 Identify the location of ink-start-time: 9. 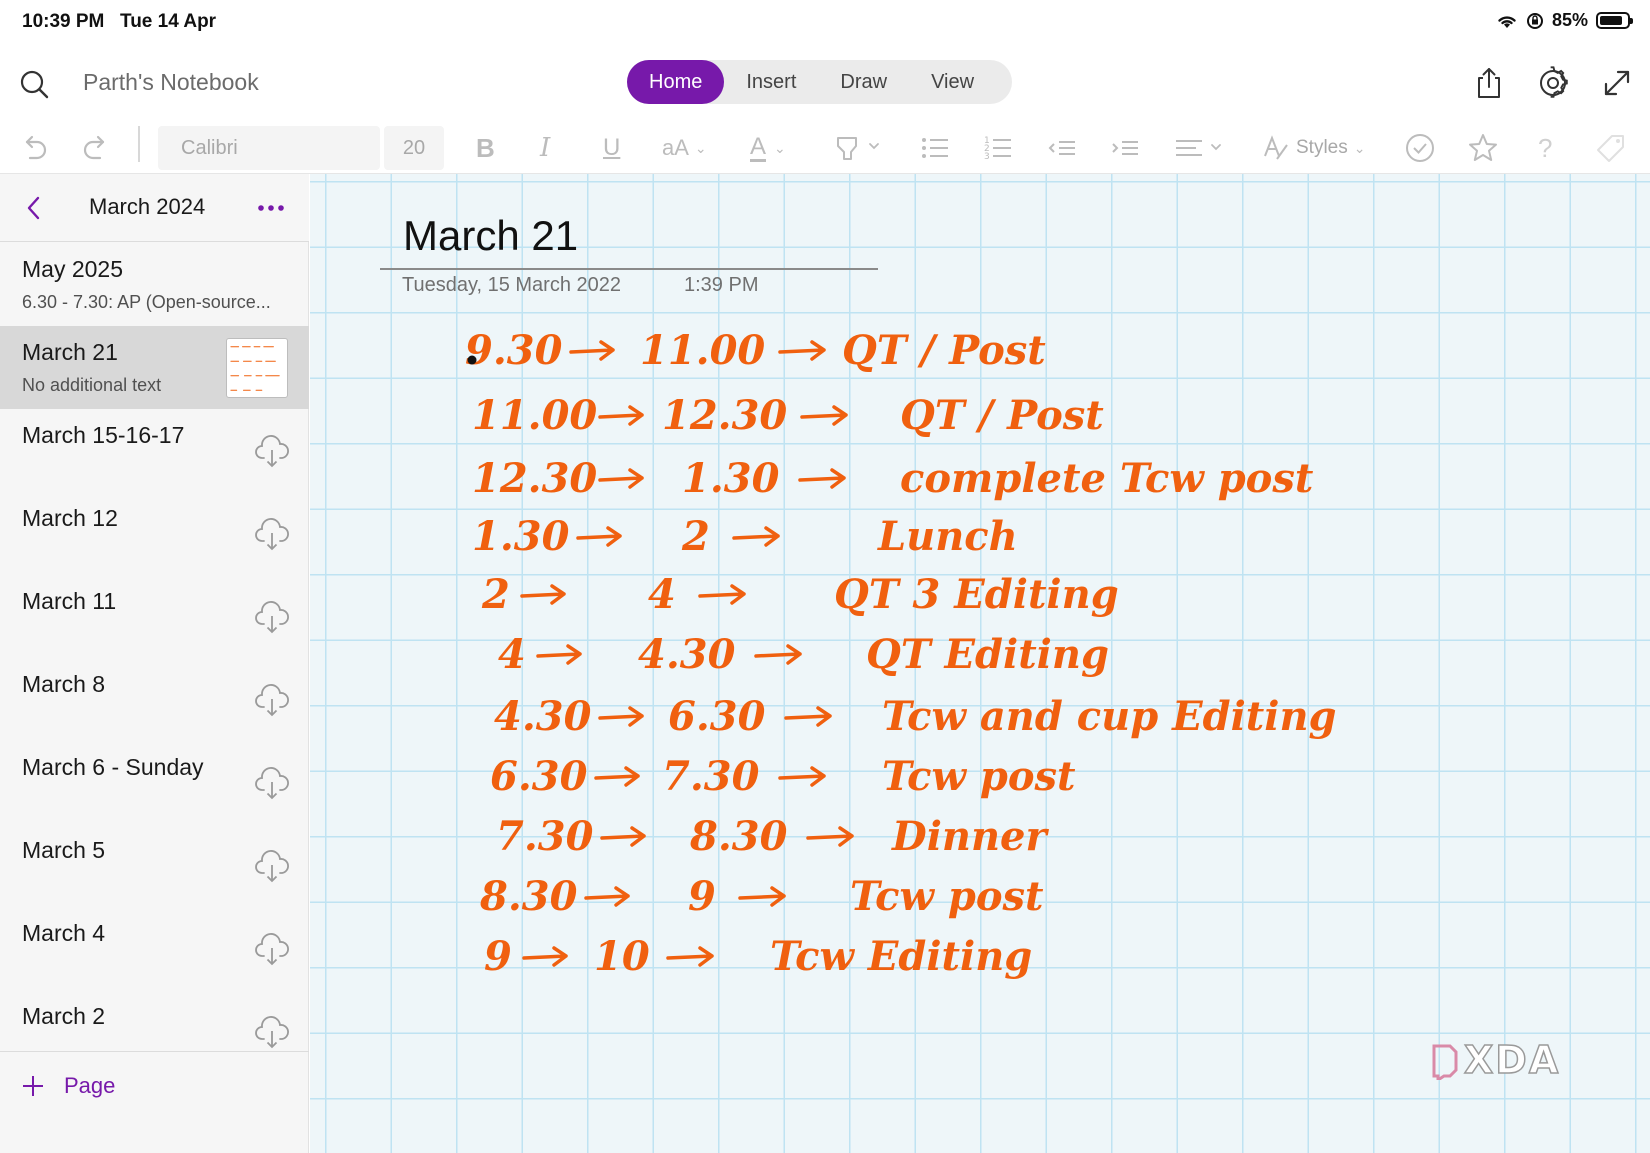
(498, 956).